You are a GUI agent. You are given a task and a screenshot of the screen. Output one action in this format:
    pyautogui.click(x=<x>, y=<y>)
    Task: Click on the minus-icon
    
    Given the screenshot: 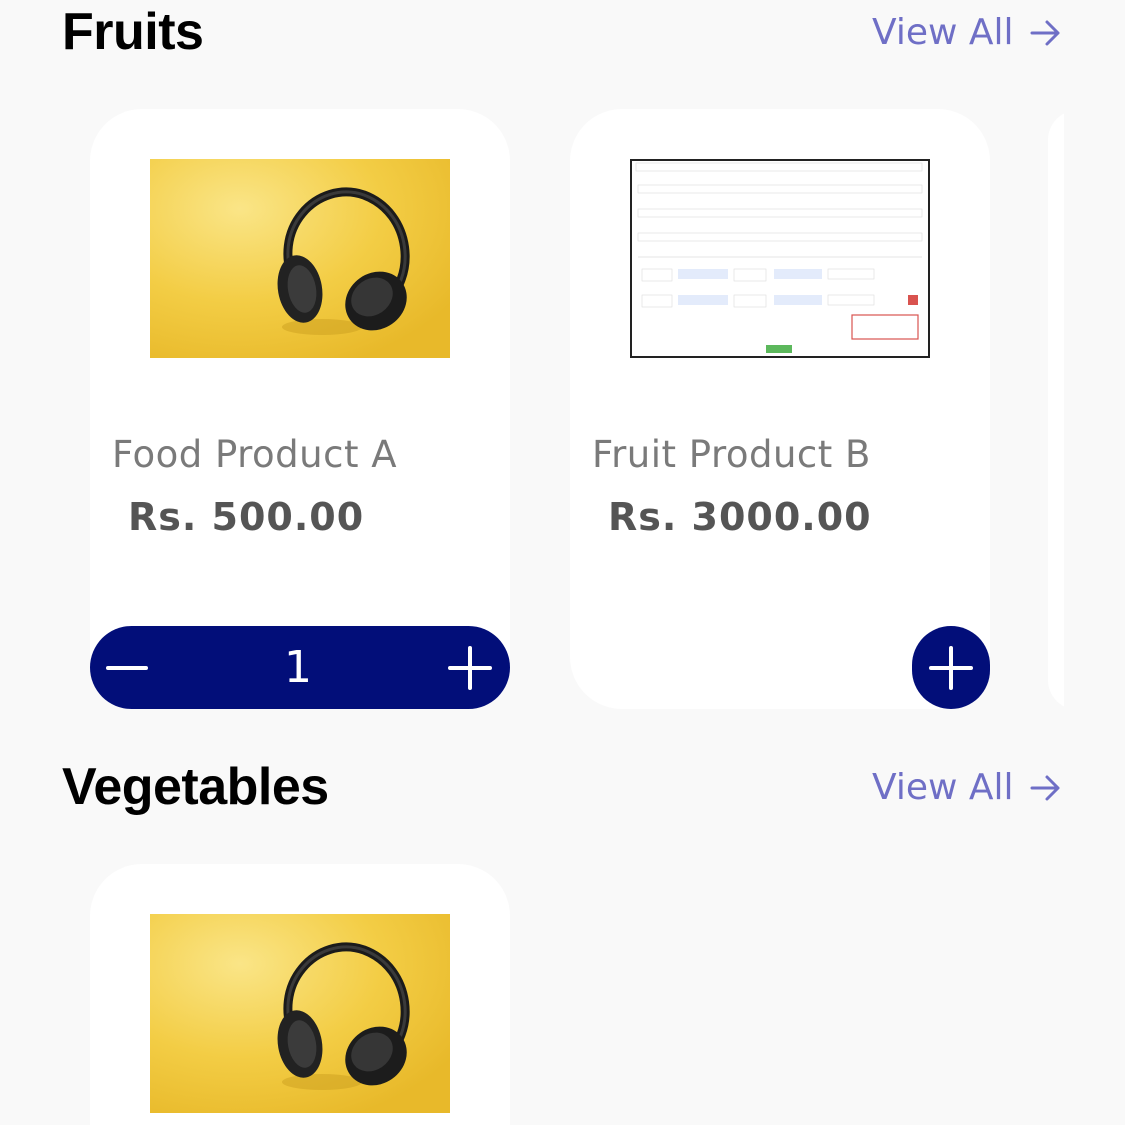 What is the action you would take?
    pyautogui.click(x=127, y=667)
    